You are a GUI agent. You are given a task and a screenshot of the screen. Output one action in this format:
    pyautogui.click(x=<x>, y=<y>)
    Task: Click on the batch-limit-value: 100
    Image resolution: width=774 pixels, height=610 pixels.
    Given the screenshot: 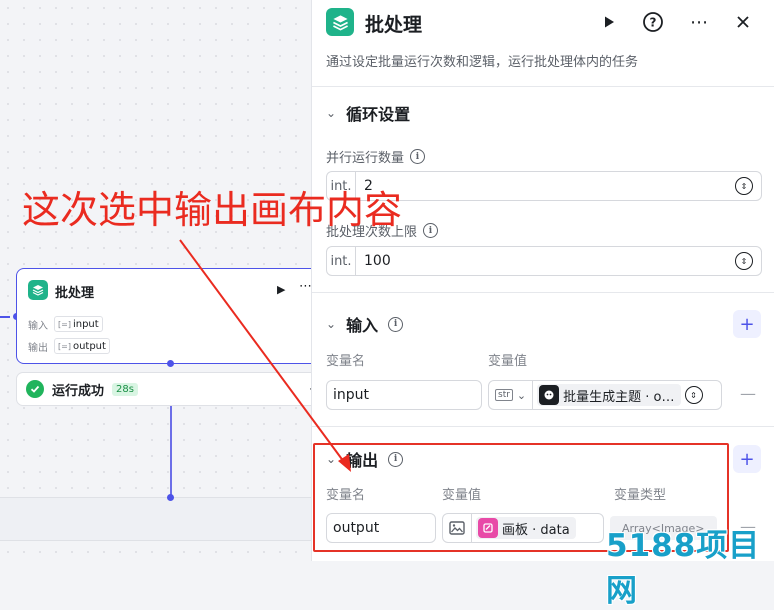 What is the action you would take?
    pyautogui.click(x=545, y=261)
    